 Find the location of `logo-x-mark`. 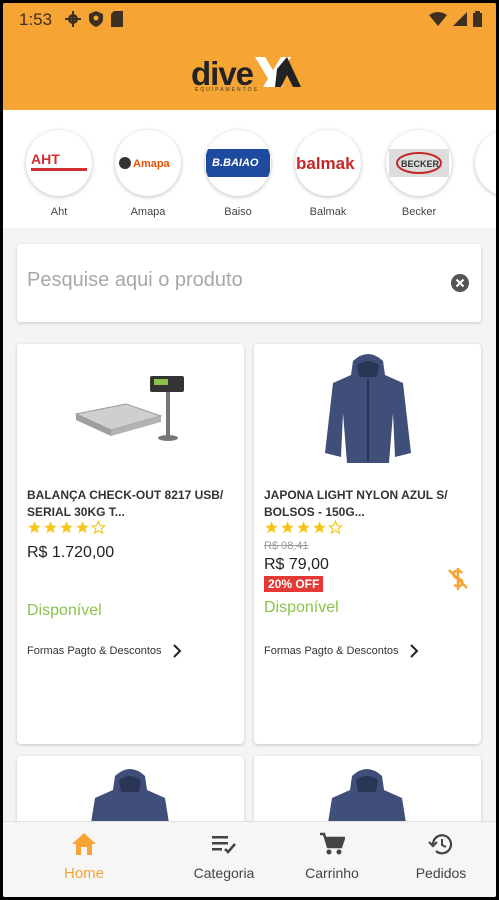

logo-x-mark is located at coordinates (278, 72).